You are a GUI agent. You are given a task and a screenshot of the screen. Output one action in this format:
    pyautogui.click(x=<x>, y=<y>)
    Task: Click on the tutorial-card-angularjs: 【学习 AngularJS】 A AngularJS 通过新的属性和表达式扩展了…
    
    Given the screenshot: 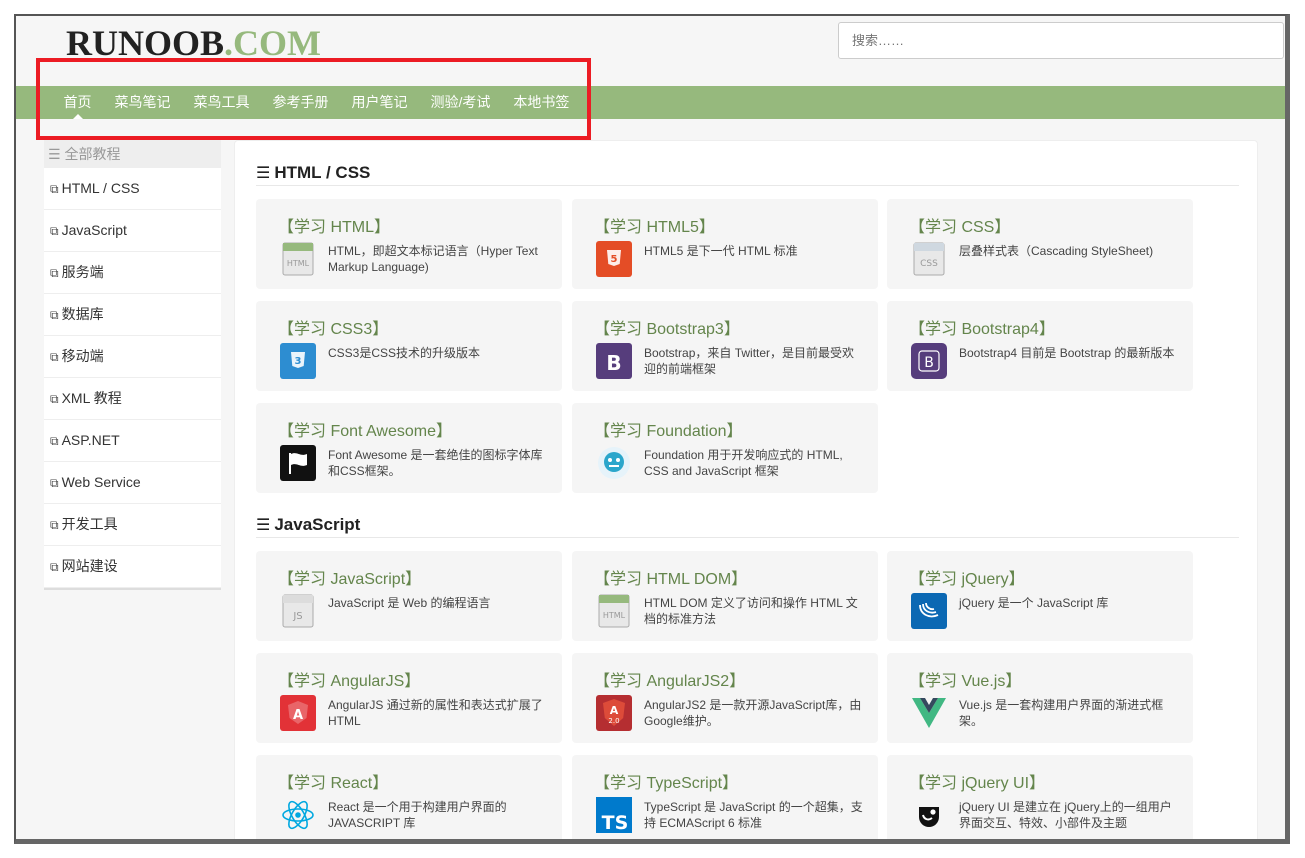 What is the action you would take?
    pyautogui.click(x=409, y=698)
    